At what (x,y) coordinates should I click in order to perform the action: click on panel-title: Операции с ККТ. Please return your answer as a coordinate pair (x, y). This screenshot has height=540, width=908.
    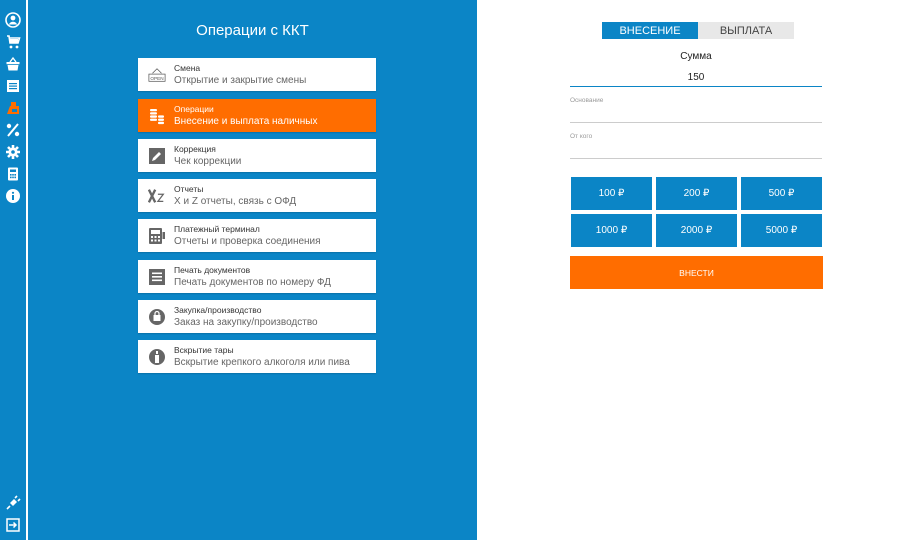
    Looking at the image, I should click on (252, 30).